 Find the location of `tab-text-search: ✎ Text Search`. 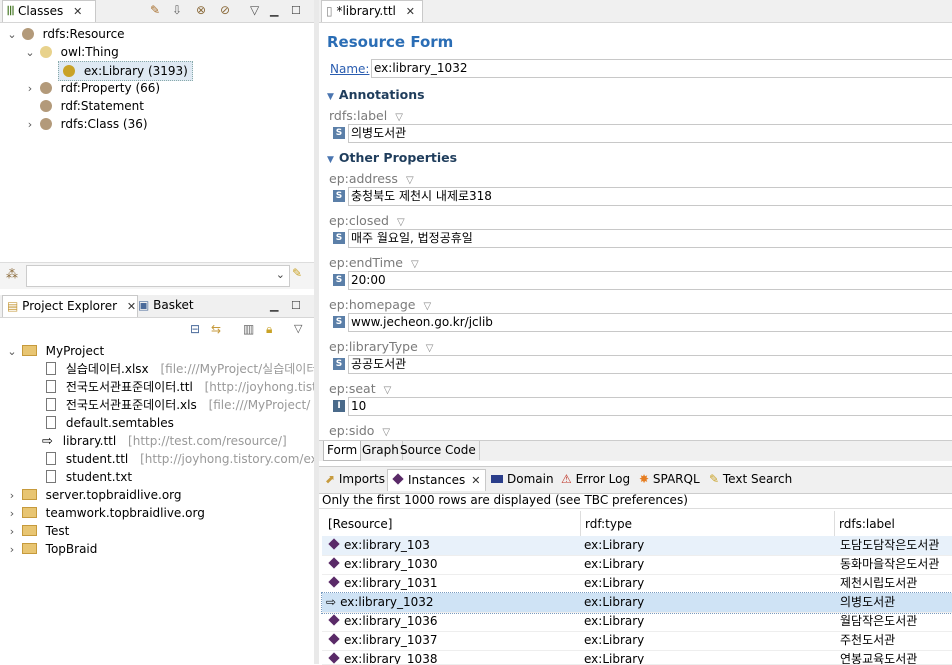

tab-text-search: ✎ Text Search is located at coordinates (750, 479).